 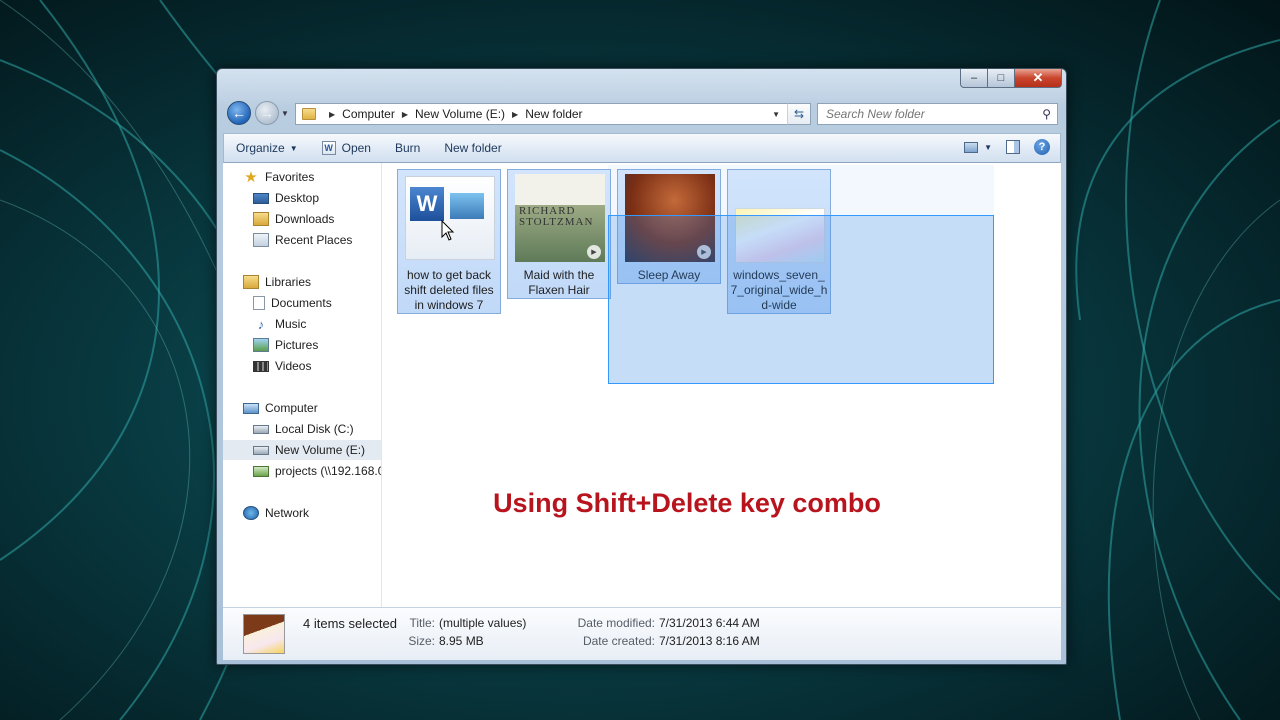 I want to click on album-art-text: RICHARD STOLTZMAN, so click(x=556, y=216).